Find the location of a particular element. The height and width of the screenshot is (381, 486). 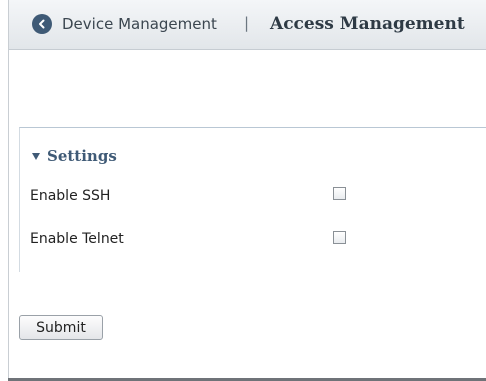

enable-telnet-checkbox is located at coordinates (339, 237).